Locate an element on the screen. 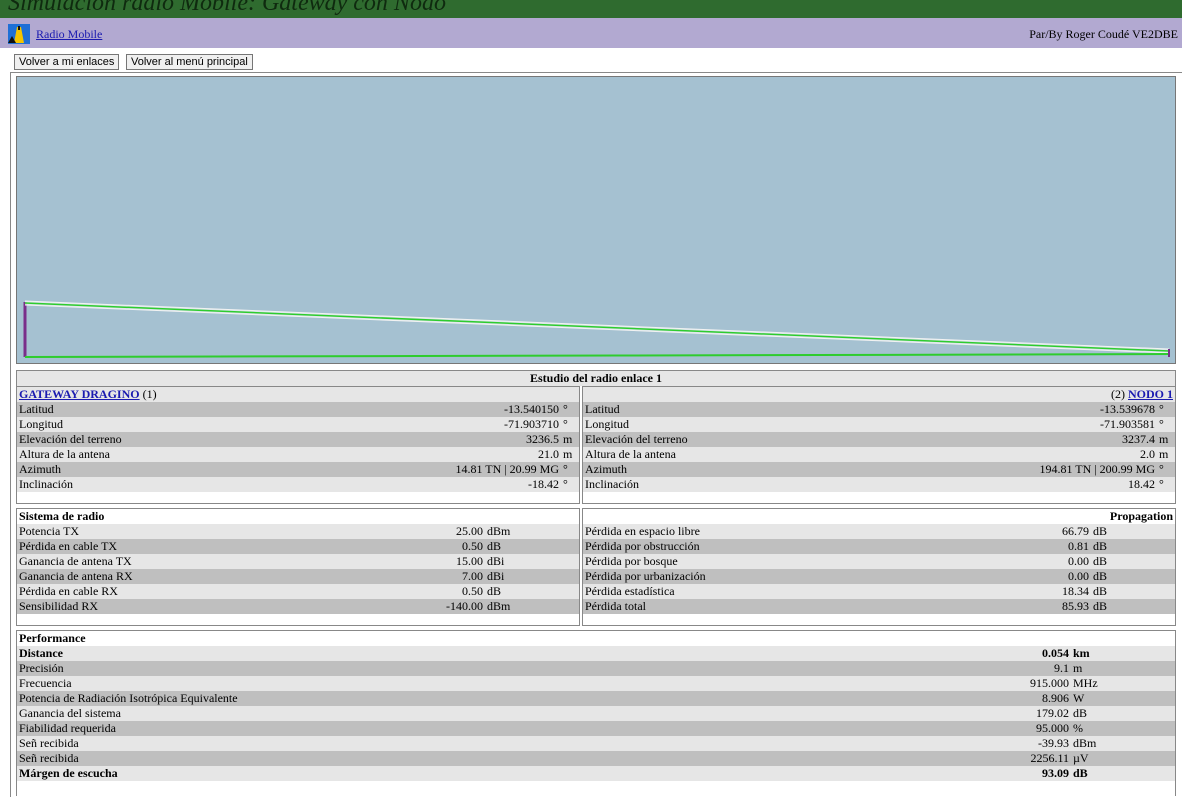  cell-value: -18.42 is located at coordinates (421, 484).